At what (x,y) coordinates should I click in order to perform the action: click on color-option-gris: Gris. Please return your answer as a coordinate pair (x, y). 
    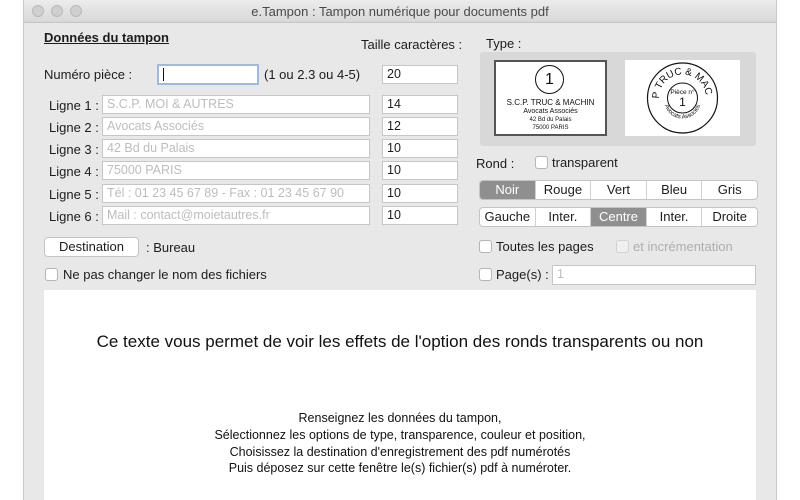
    Looking at the image, I should click on (729, 190).